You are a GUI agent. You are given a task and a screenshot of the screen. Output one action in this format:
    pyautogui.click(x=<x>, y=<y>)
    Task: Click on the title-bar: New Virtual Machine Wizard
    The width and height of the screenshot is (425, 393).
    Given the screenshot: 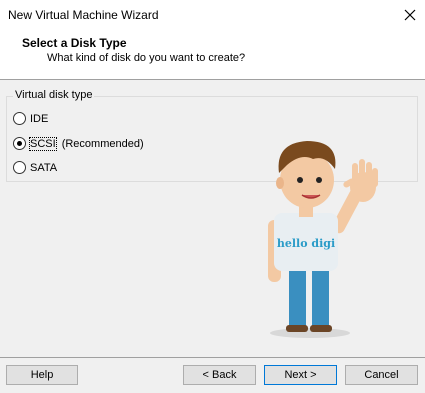 What is the action you would take?
    pyautogui.click(x=212, y=15)
    